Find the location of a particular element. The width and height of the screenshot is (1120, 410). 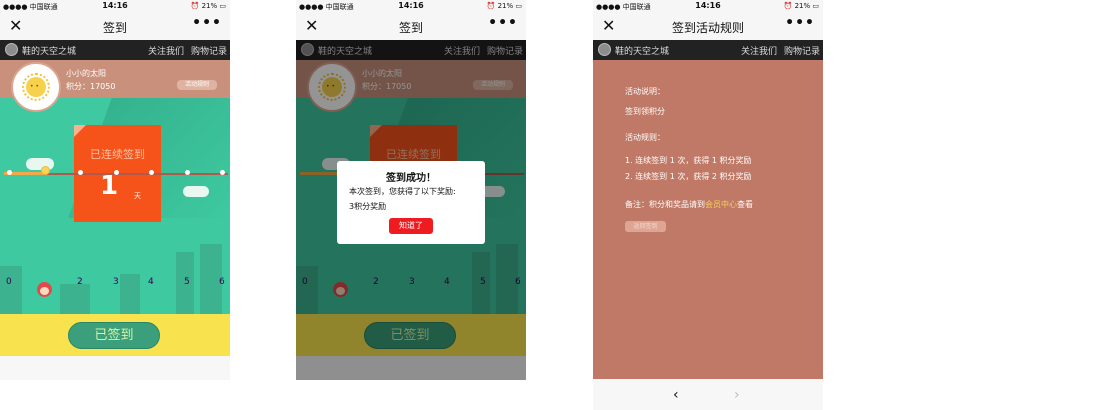

member-center-link: 会员中心 is located at coordinates (721, 204).